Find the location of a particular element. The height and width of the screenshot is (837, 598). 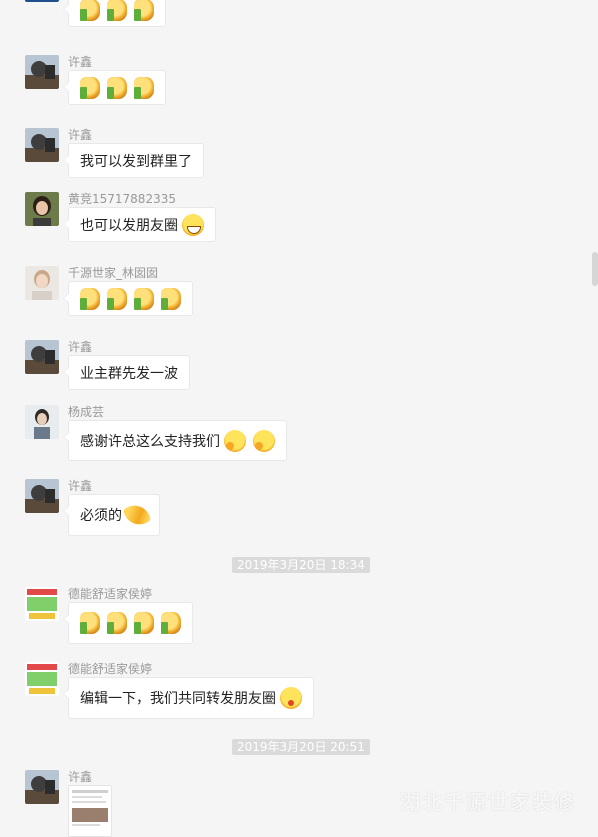

grinning-face-icon is located at coordinates (193, 224).